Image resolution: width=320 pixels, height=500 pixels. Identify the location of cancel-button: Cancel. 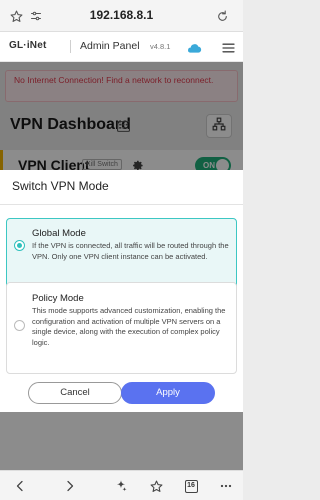
(75, 393).